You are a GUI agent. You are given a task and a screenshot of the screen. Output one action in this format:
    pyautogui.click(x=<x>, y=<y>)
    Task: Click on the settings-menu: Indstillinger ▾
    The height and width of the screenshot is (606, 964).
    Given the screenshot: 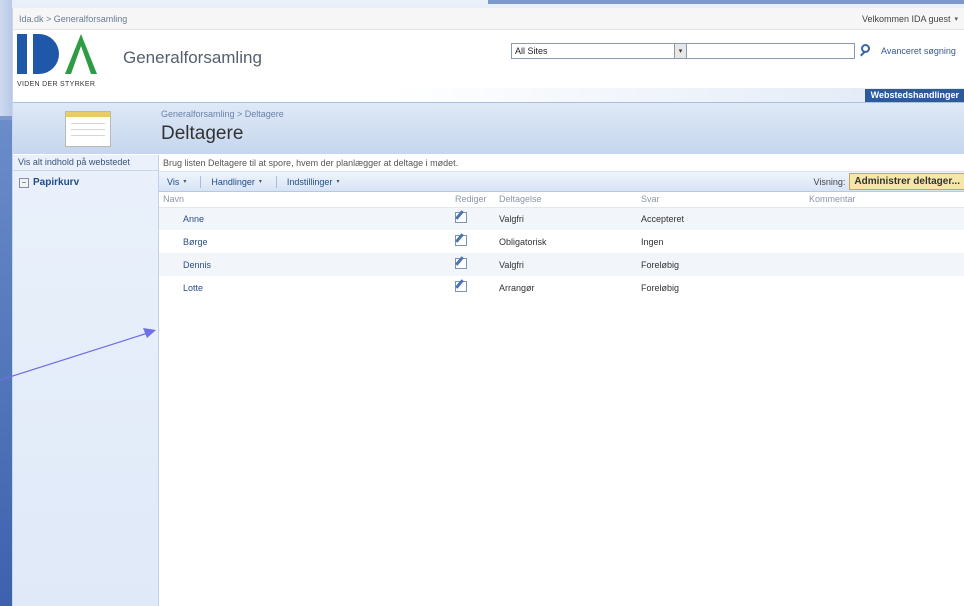 What is the action you would take?
    pyautogui.click(x=313, y=182)
    